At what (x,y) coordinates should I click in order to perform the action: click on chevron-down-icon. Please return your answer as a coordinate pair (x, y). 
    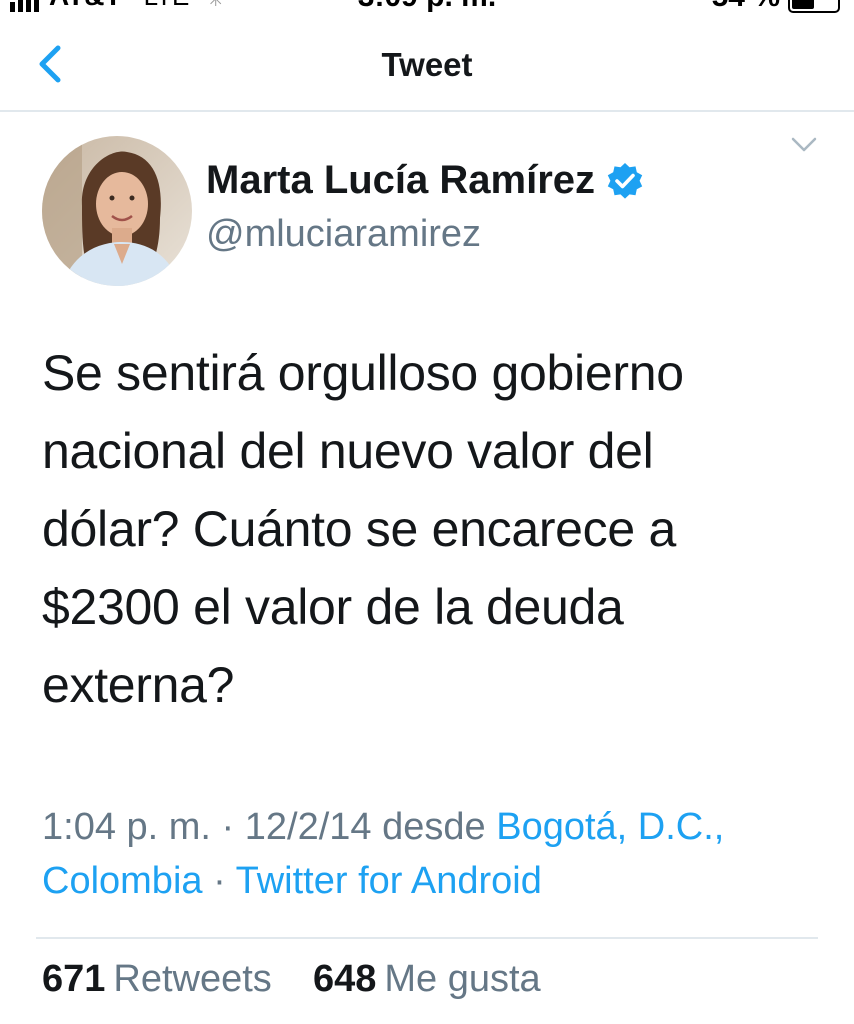
    Looking at the image, I should click on (804, 144).